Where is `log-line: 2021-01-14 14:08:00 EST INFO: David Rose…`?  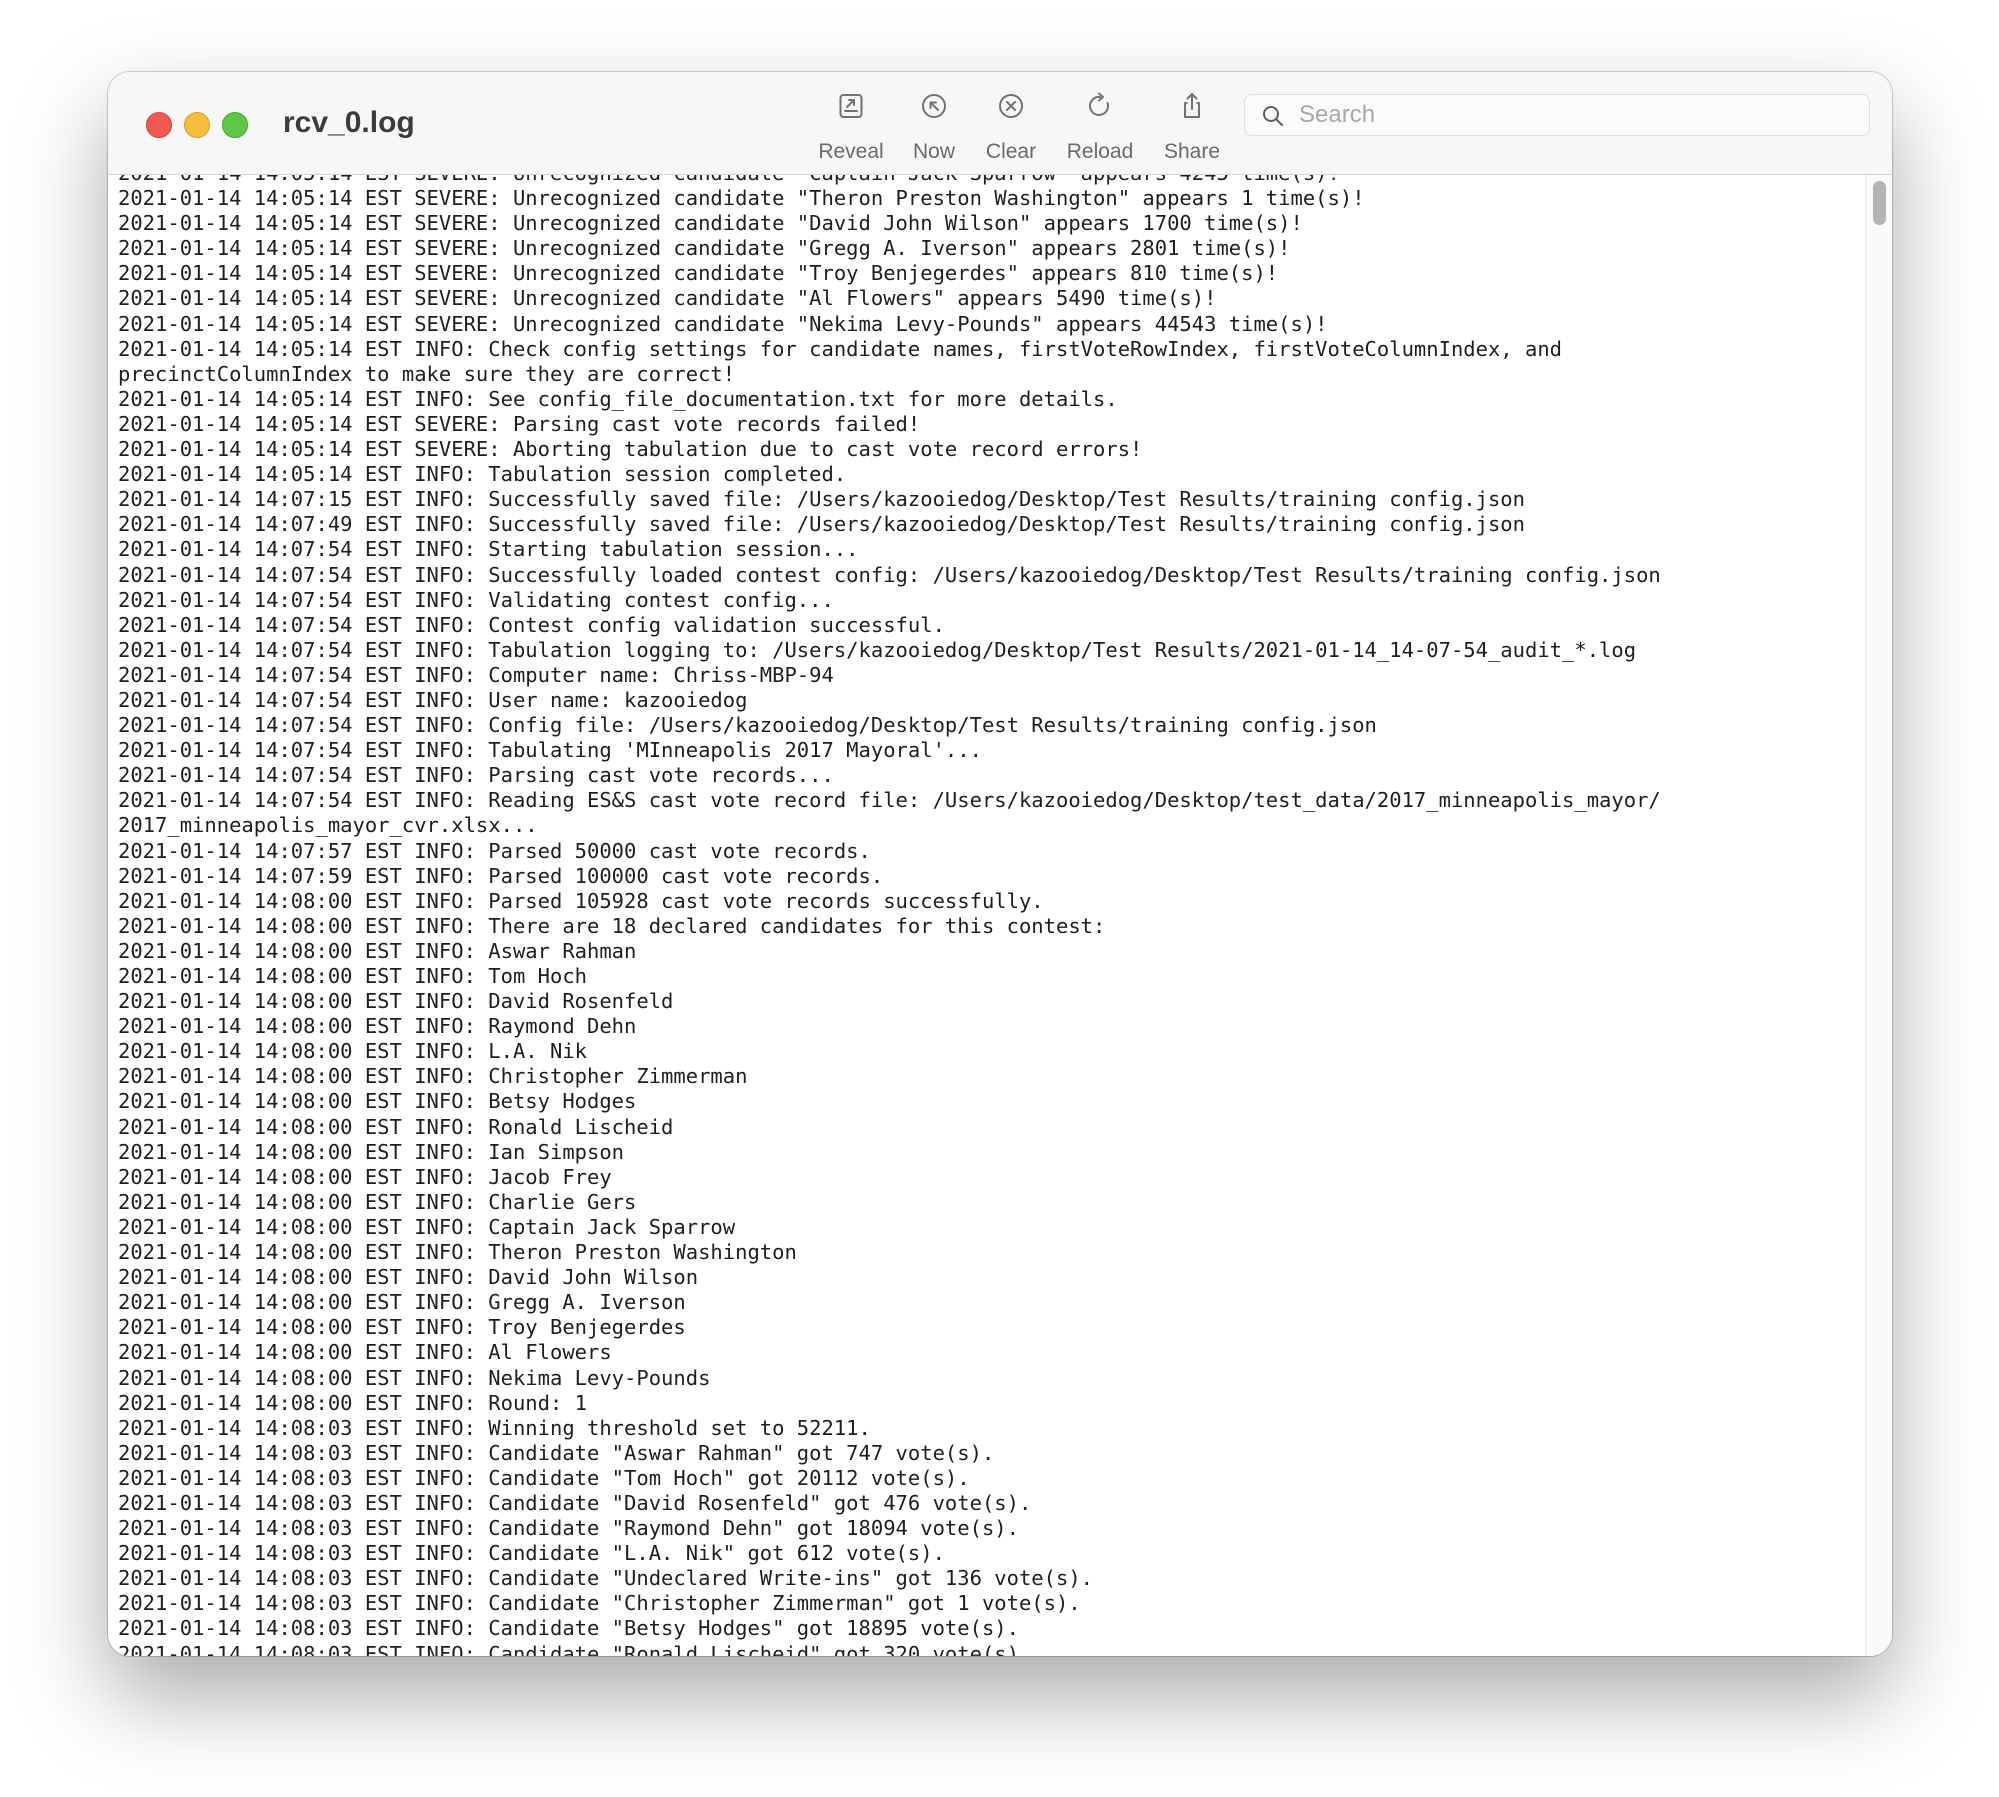 log-line: 2021-01-14 14:08:00 EST INFO: David Rose… is located at coordinates (396, 1001).